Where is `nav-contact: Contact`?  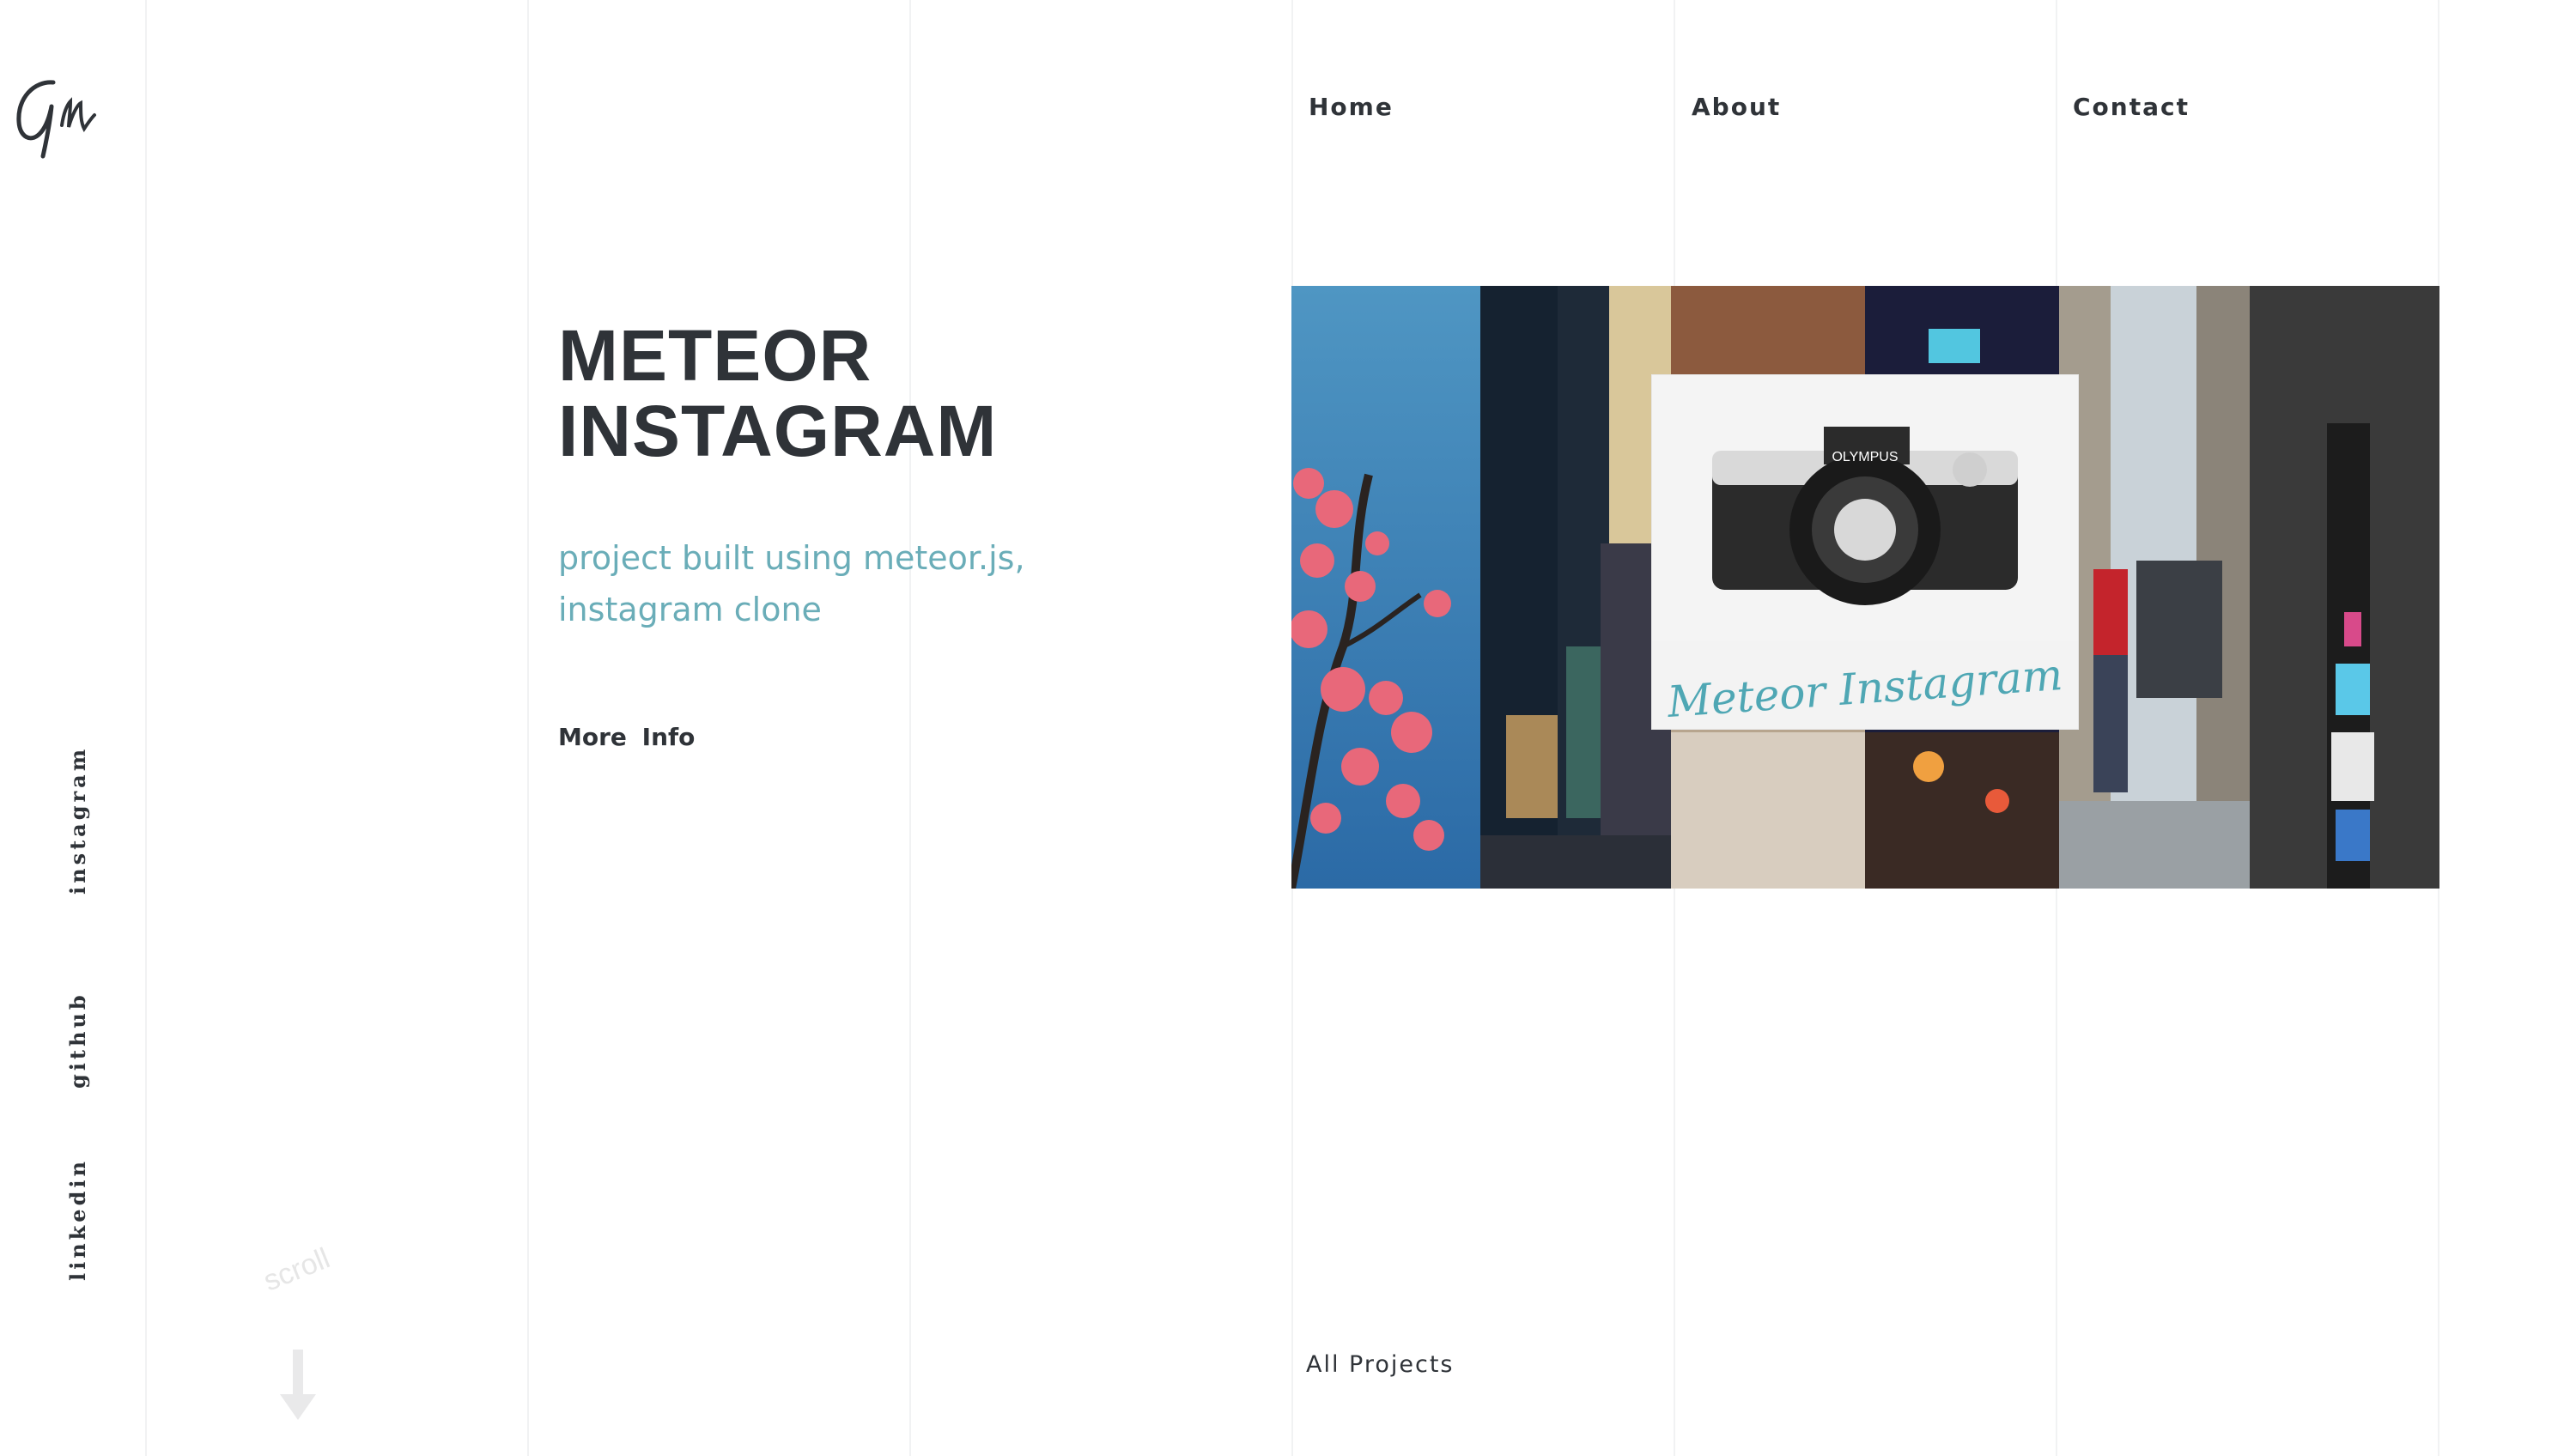
nav-contact: Contact is located at coordinates (2131, 107).